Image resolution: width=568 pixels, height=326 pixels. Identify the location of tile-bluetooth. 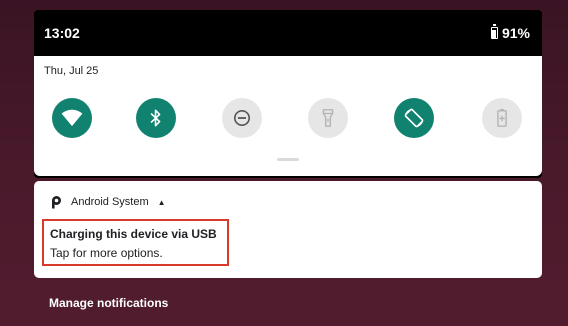
(156, 118).